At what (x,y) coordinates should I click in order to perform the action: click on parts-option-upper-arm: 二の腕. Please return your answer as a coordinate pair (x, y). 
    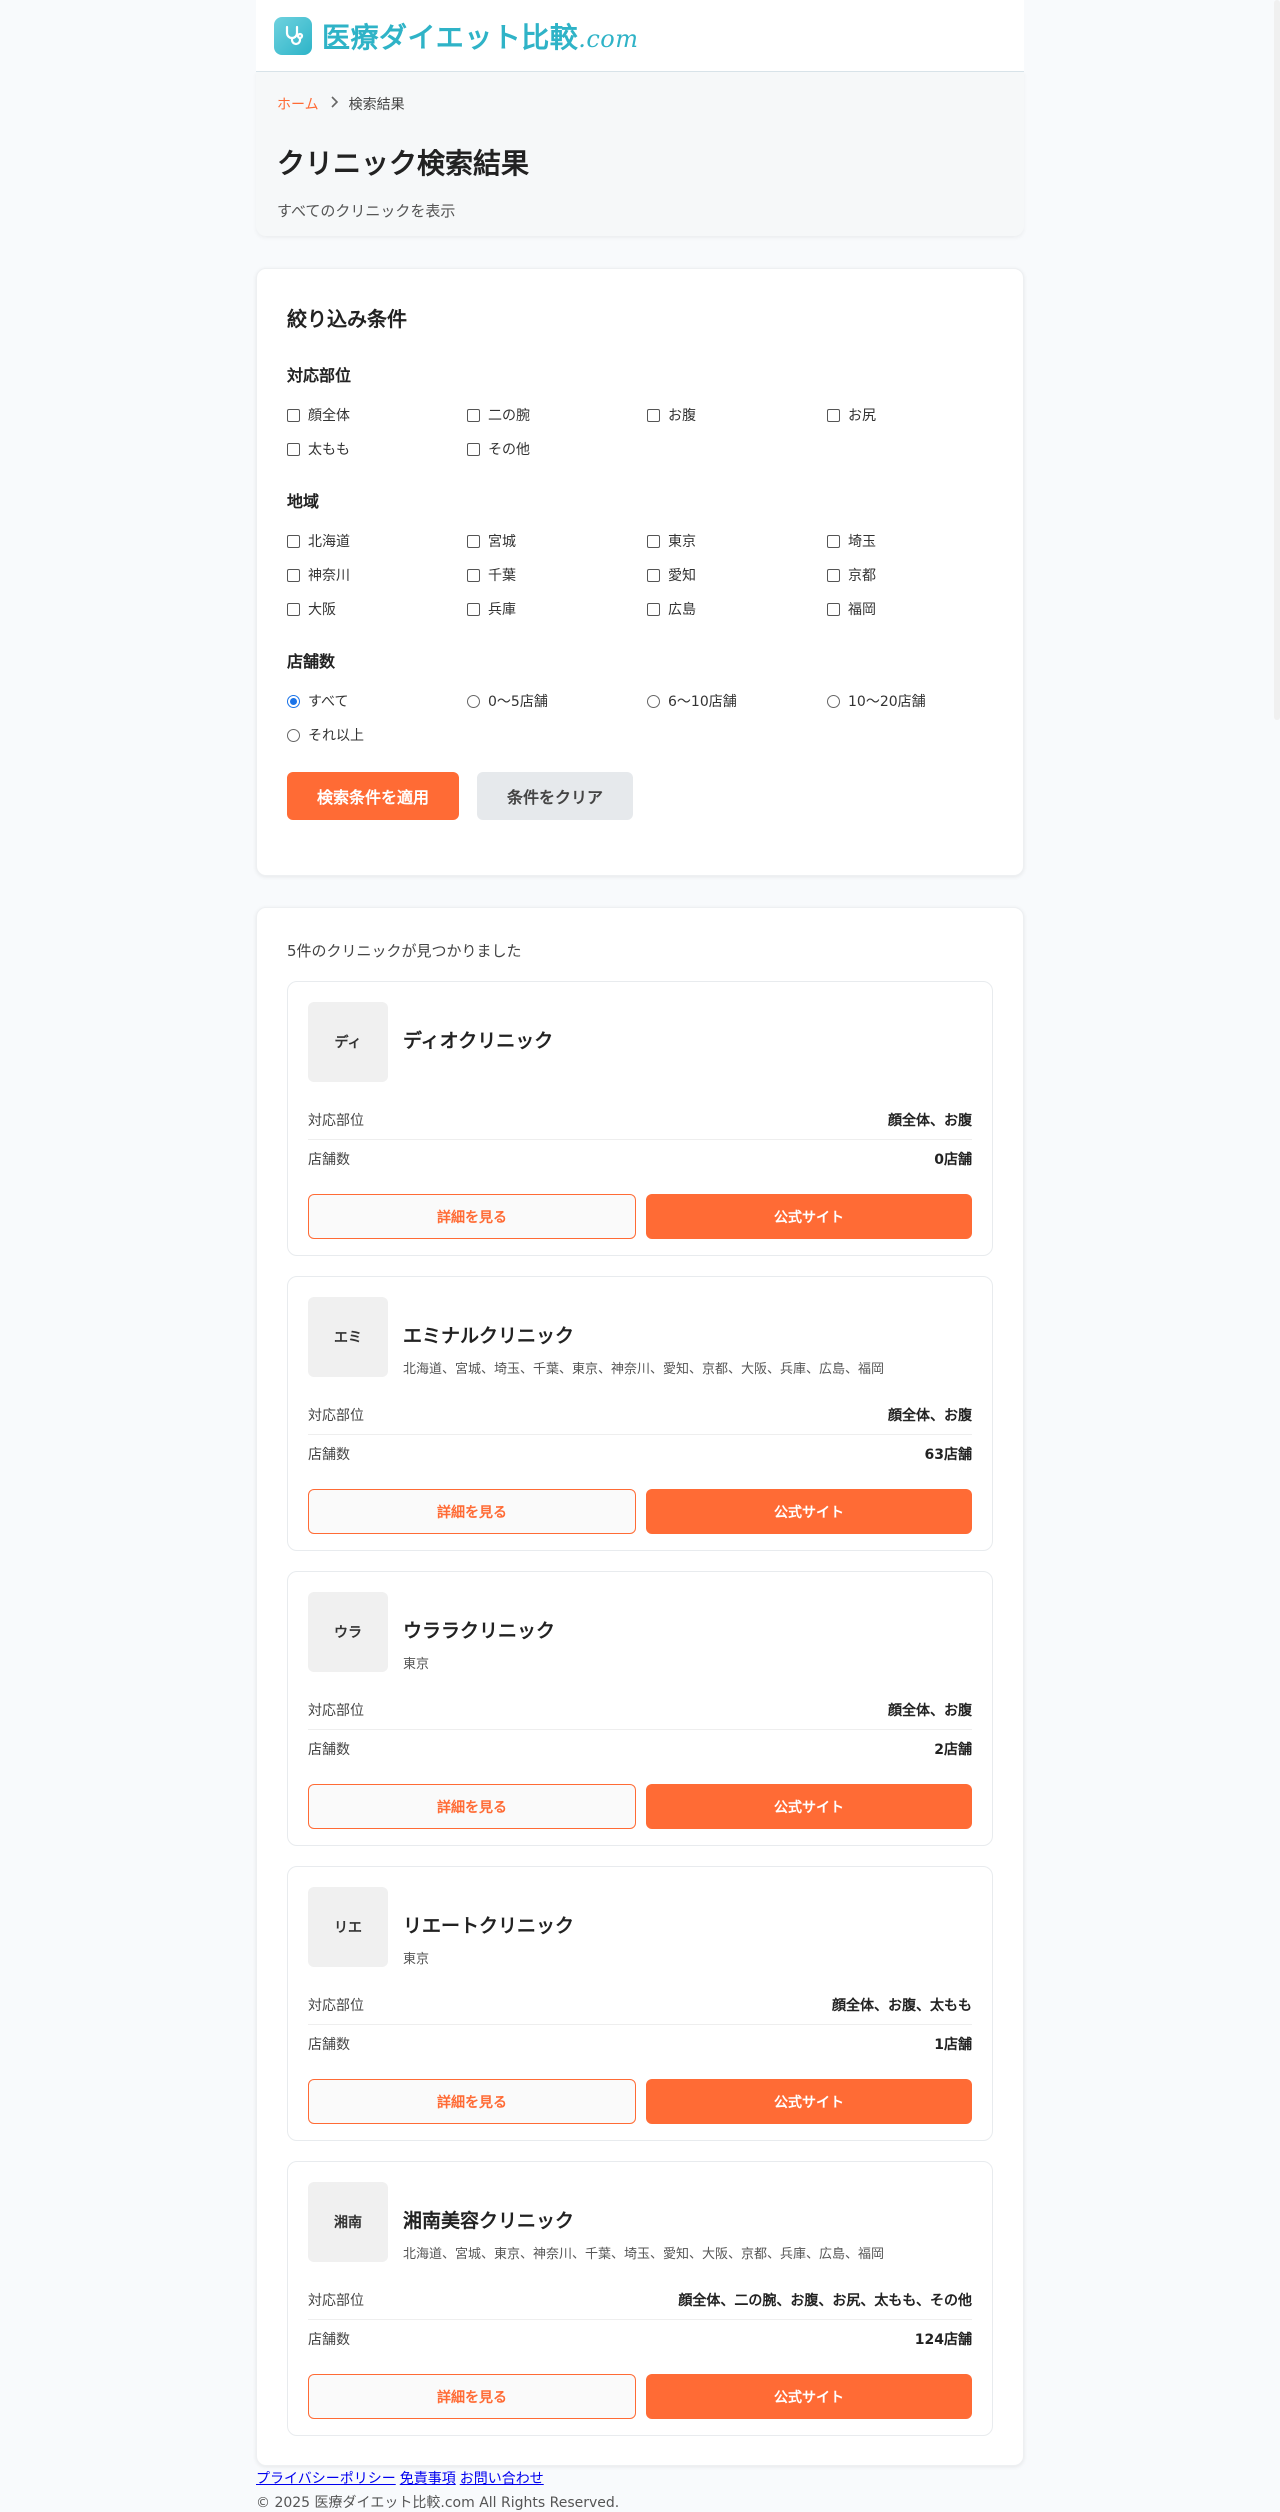
    Looking at the image, I should click on (557, 415).